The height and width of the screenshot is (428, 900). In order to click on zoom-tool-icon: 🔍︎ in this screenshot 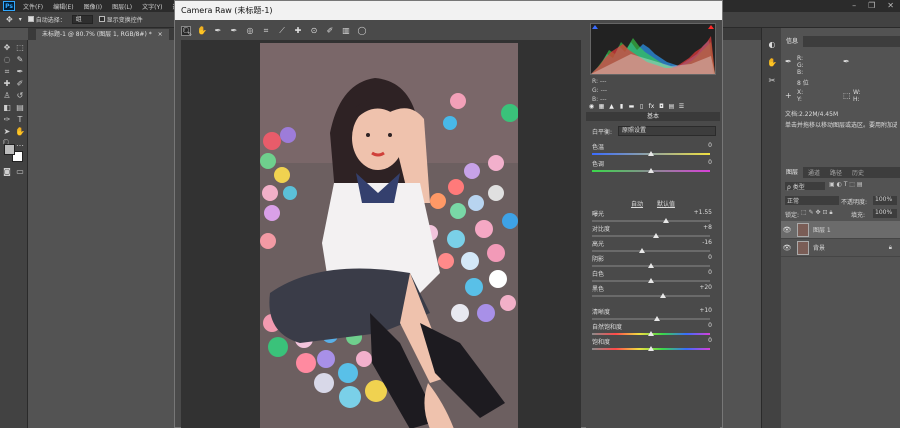, I will do `click(186, 30)`.